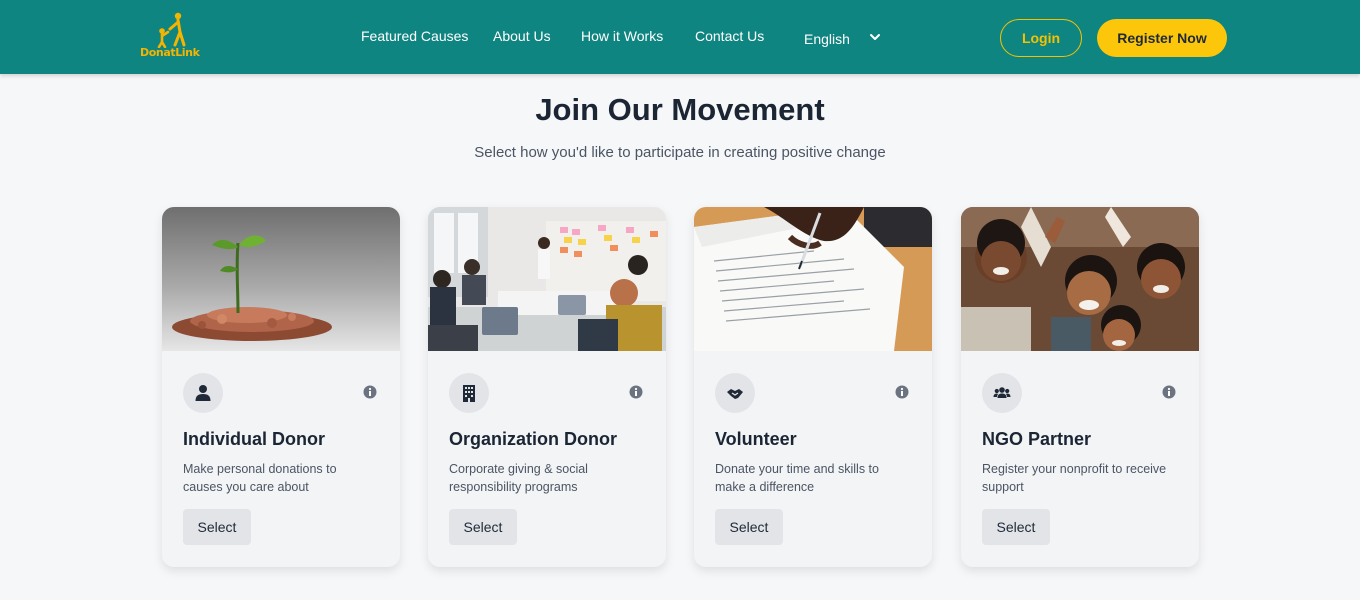 This screenshot has width=1360, height=600. I want to click on card-image-signing-paper, so click(813, 279).